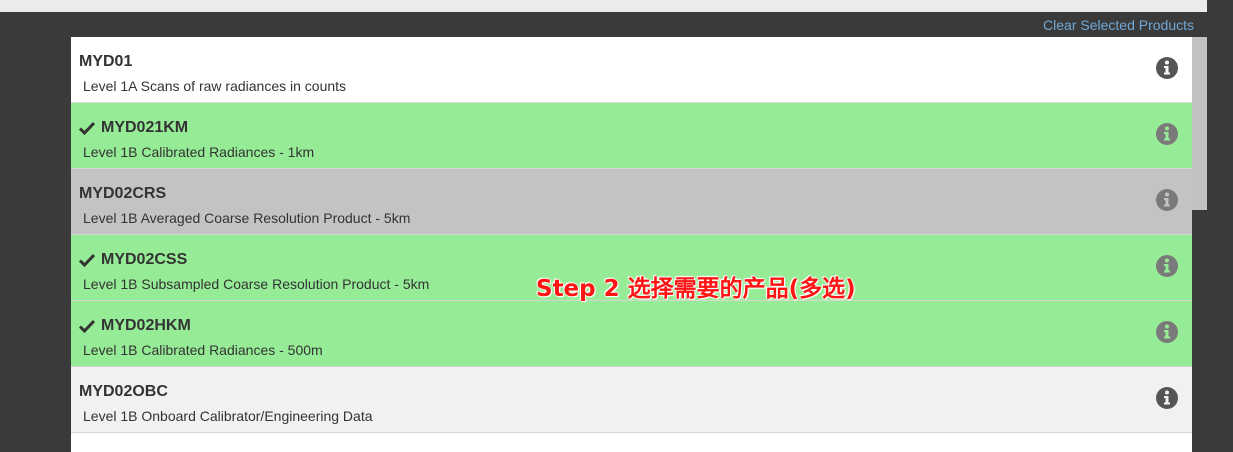  What do you see at coordinates (145, 127) in the screenshot?
I see `product-code: MYD021KM` at bounding box center [145, 127].